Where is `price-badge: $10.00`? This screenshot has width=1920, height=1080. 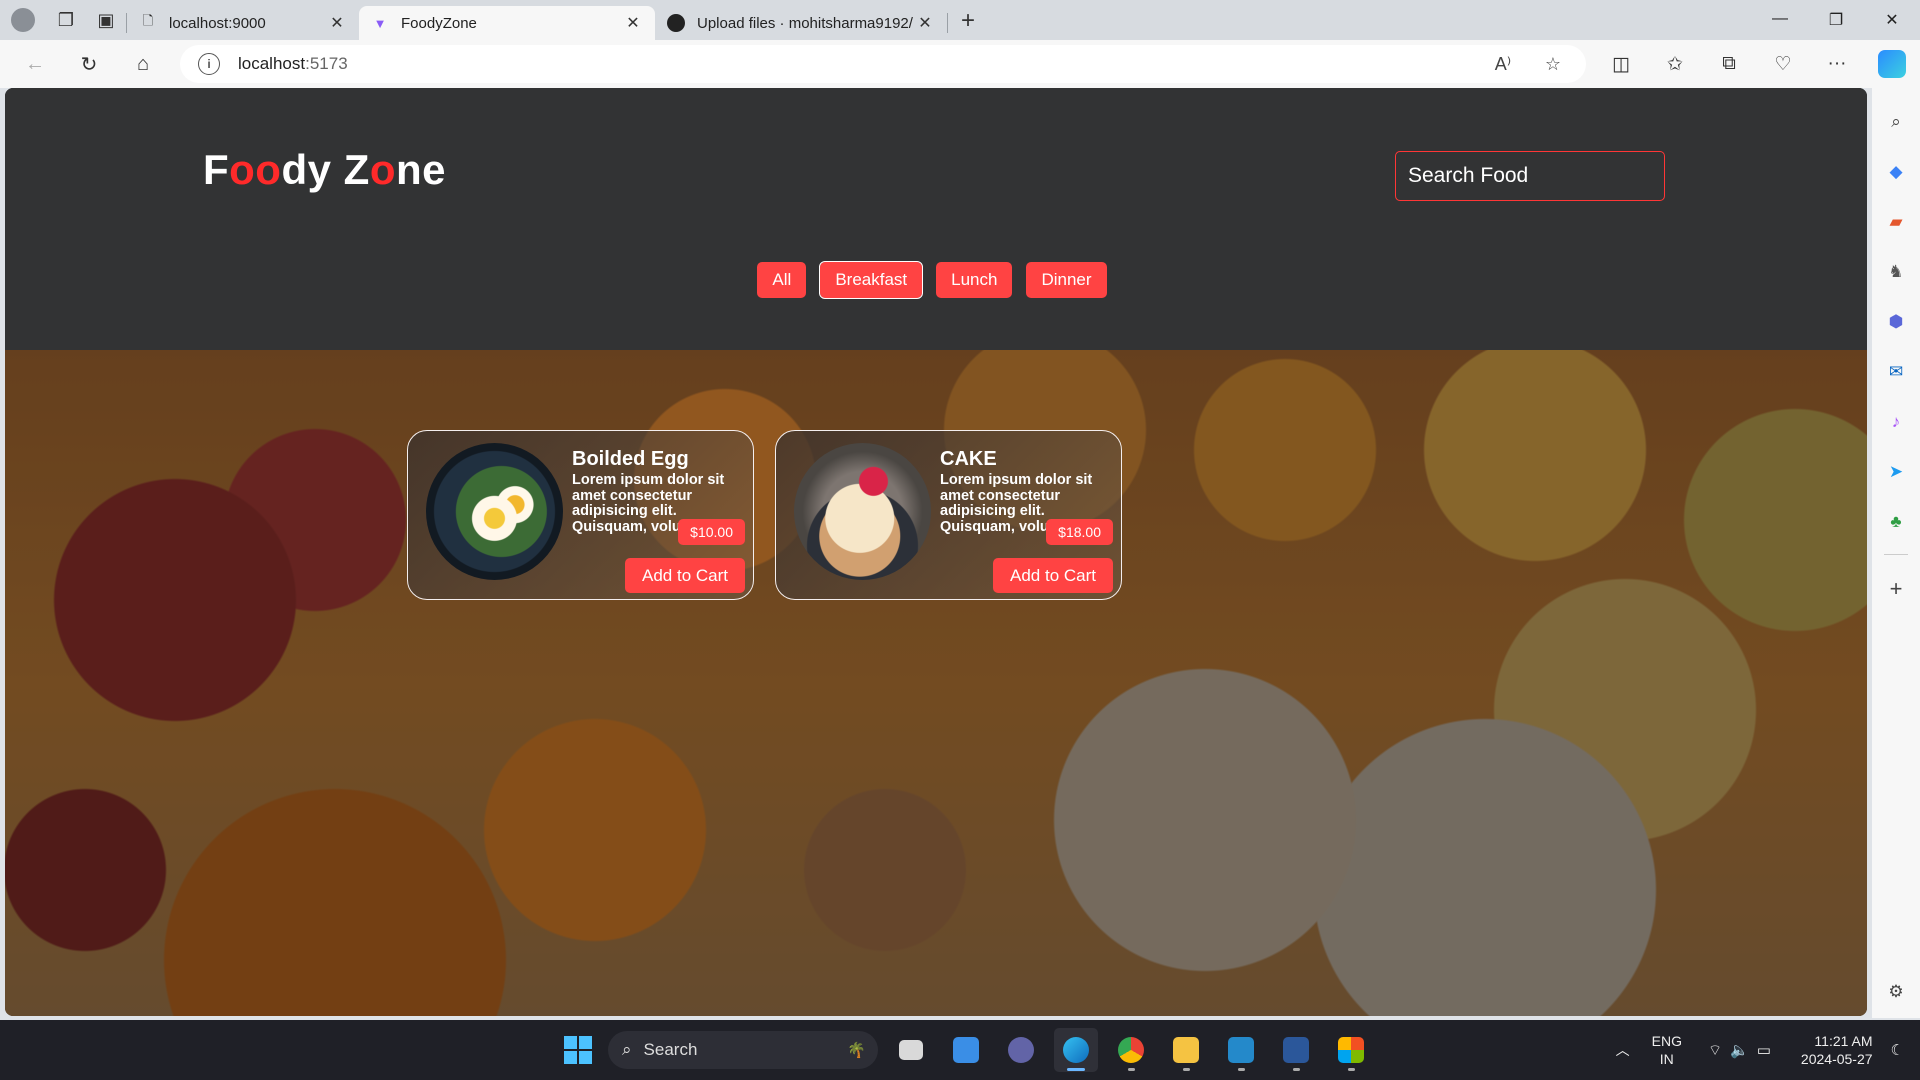
price-badge: $10.00 is located at coordinates (711, 532).